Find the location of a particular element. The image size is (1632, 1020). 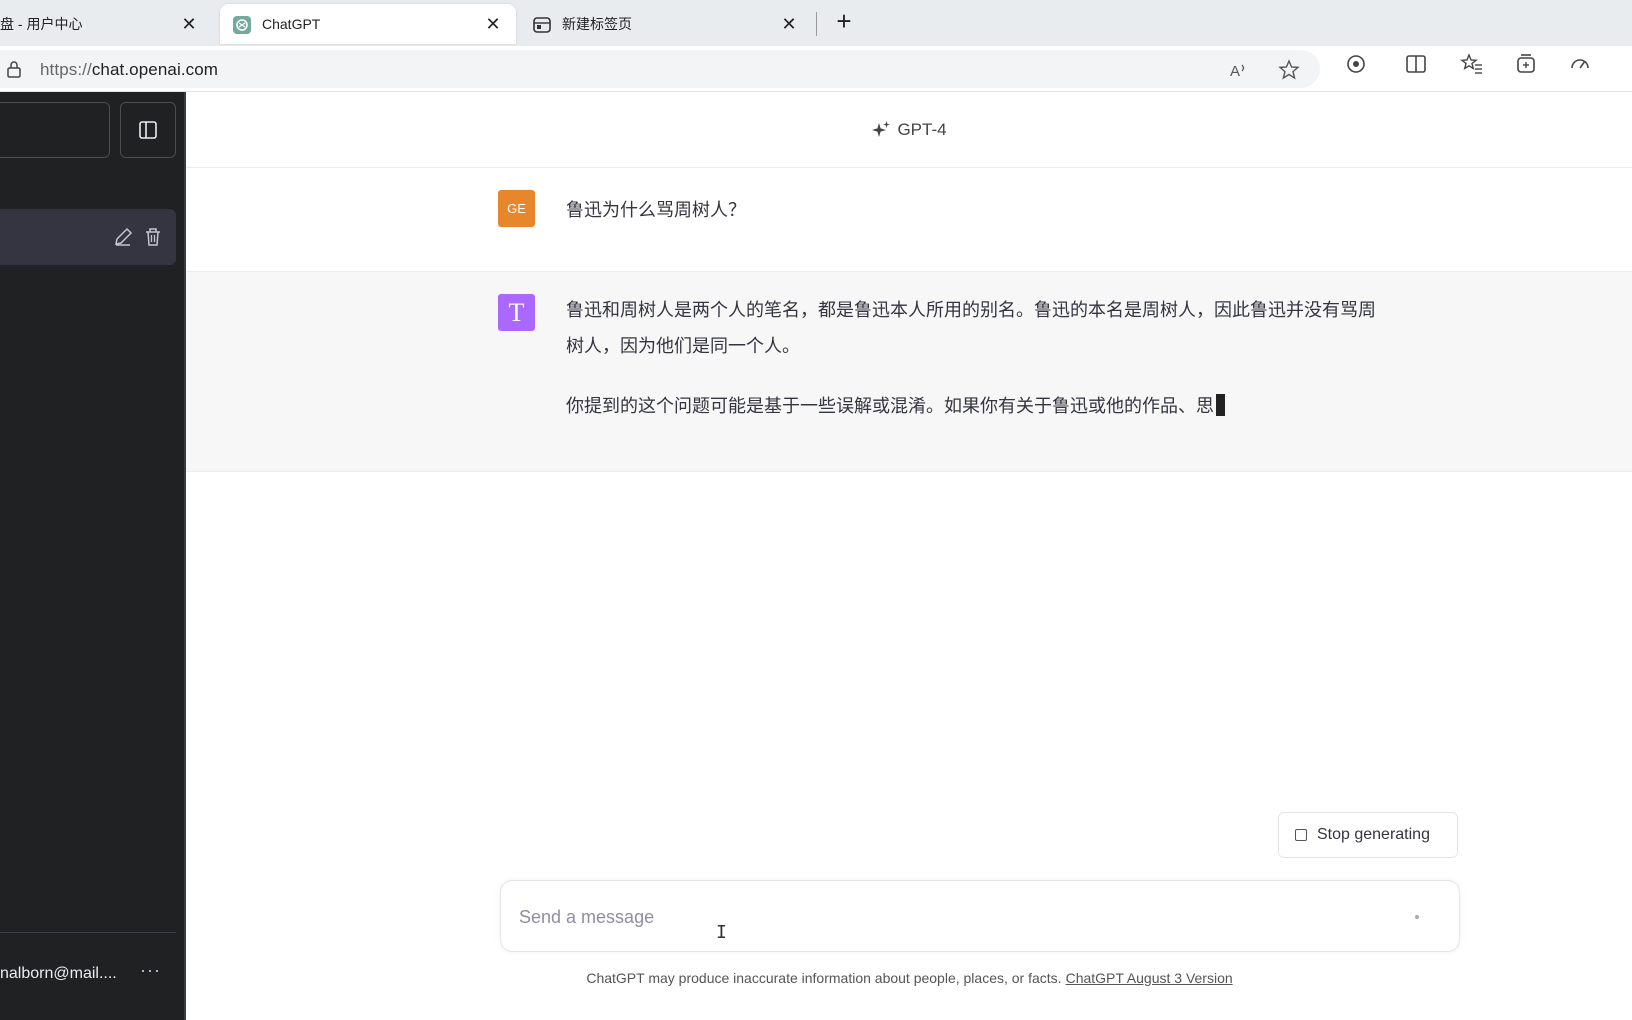

url-scheme: https:// is located at coordinates (66, 69).